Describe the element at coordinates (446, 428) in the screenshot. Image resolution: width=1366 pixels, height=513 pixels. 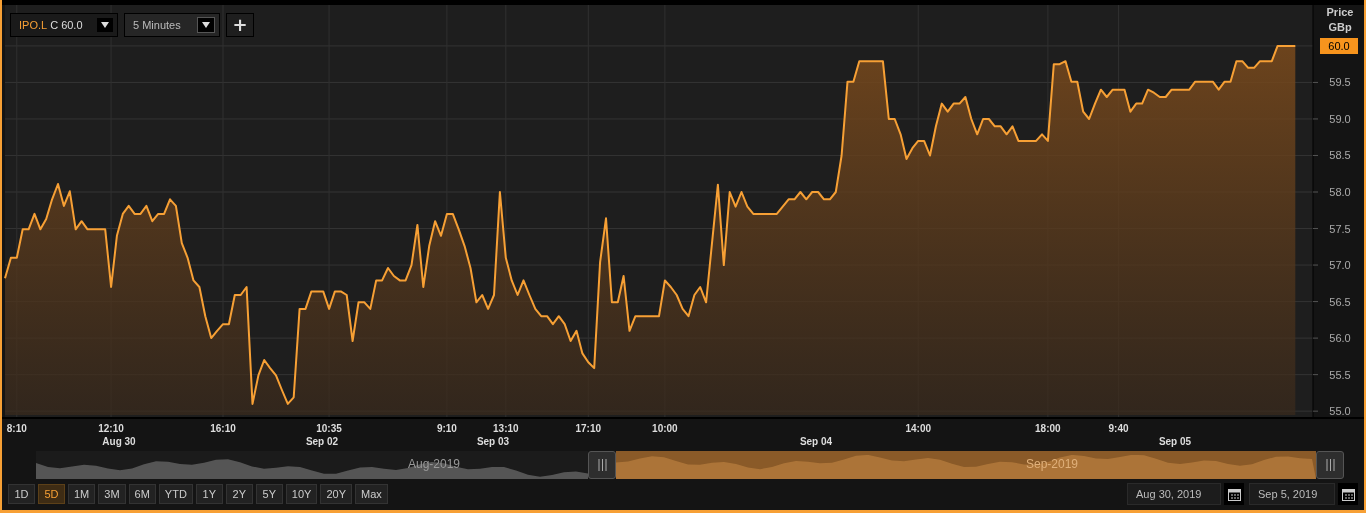
I see `x-axis-label: 9:10` at that location.